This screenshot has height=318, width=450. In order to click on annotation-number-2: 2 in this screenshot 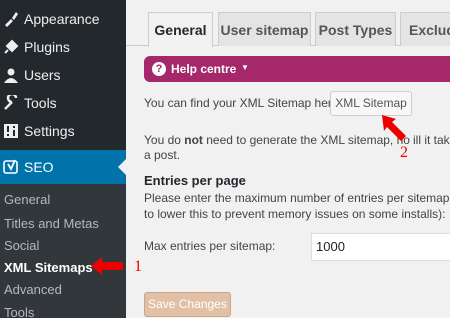, I will do `click(404, 152)`.